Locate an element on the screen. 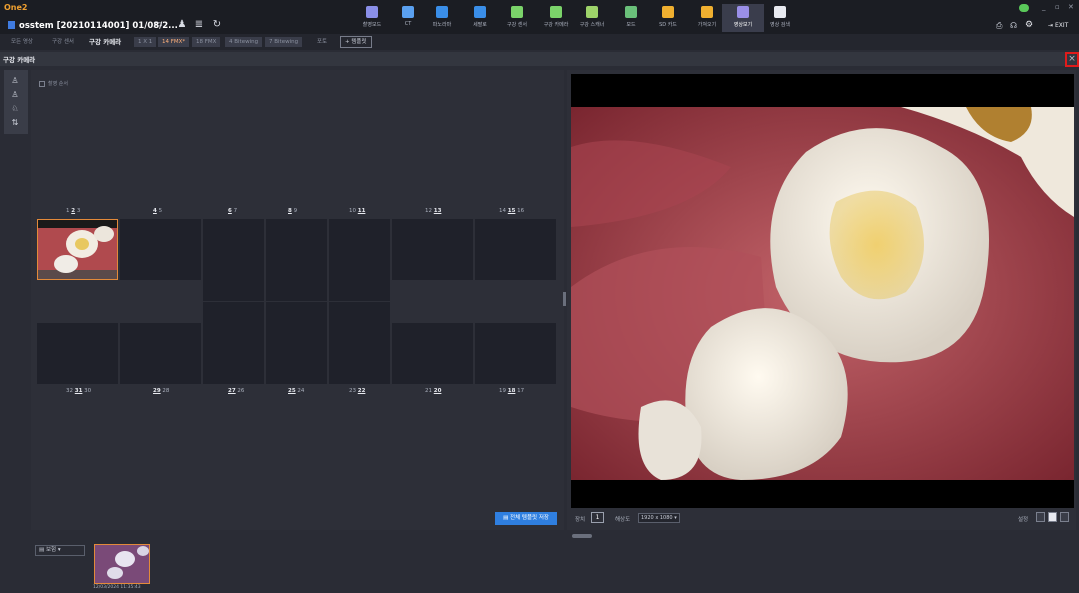  search-icon is located at coordinates (780, 12).